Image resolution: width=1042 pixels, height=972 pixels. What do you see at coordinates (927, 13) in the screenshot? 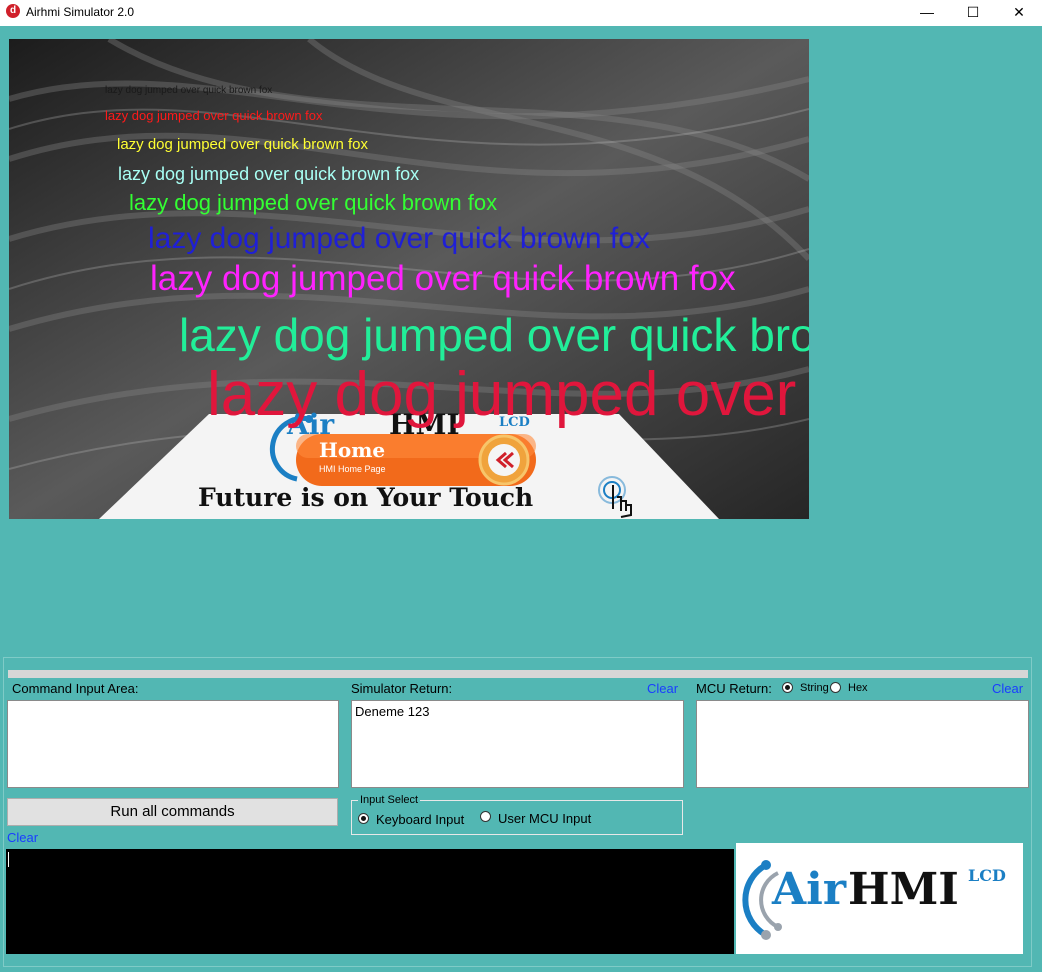
I see `minimize-button: —` at bounding box center [927, 13].